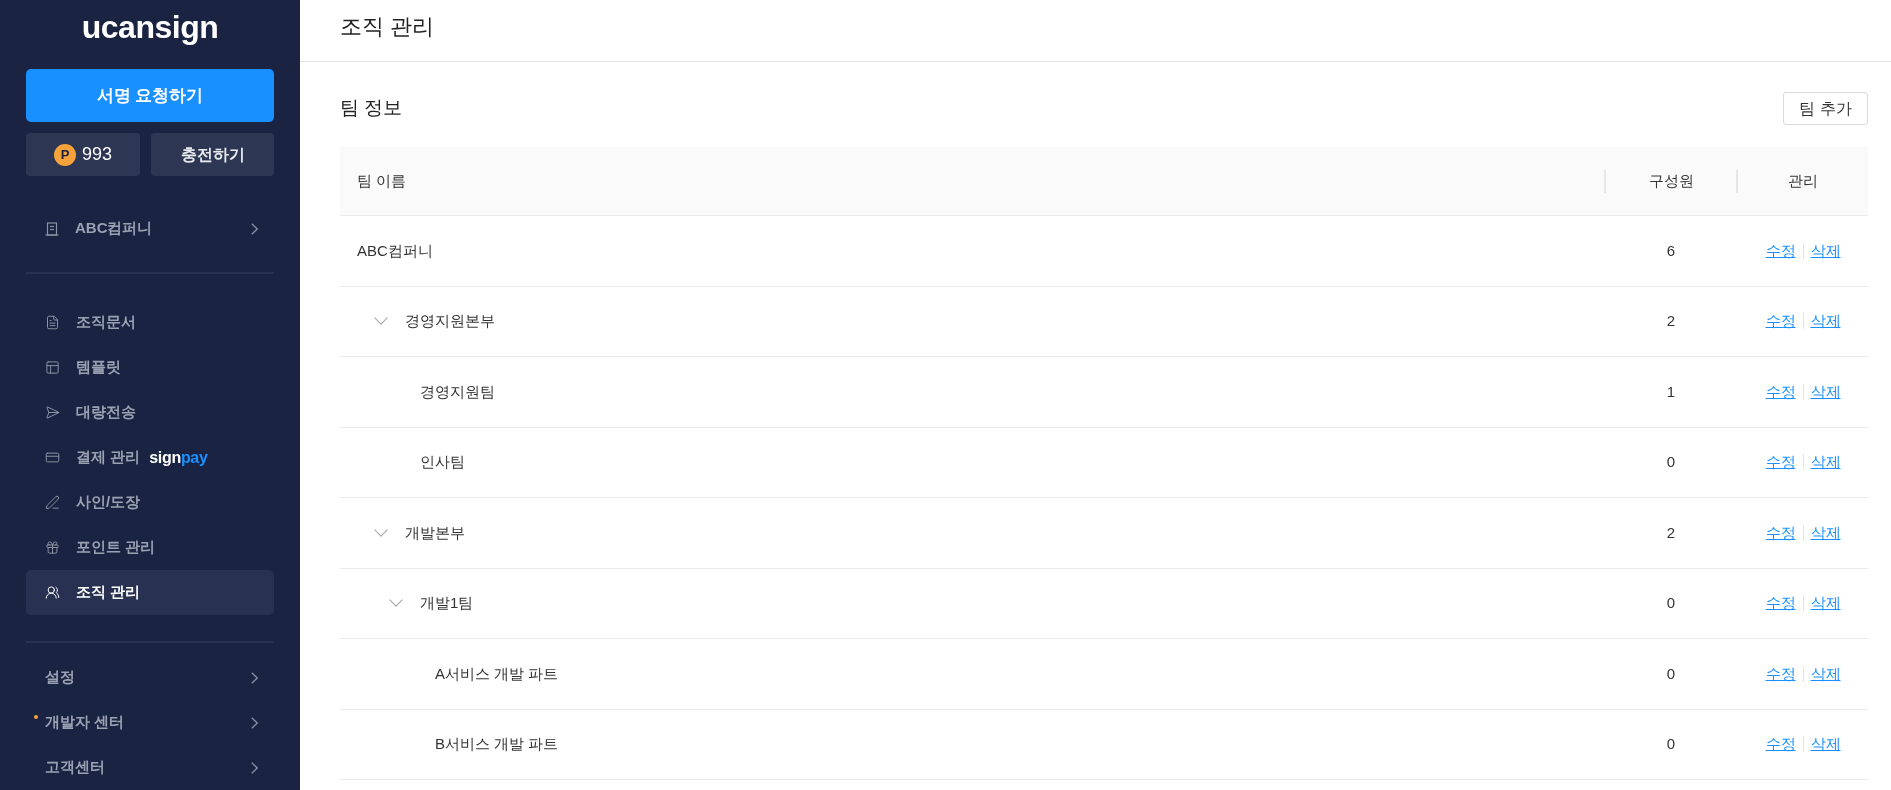 The image size is (1891, 790). Describe the element at coordinates (150, 95) in the screenshot. I see `request-signature-button: 서명 요청하기` at that location.